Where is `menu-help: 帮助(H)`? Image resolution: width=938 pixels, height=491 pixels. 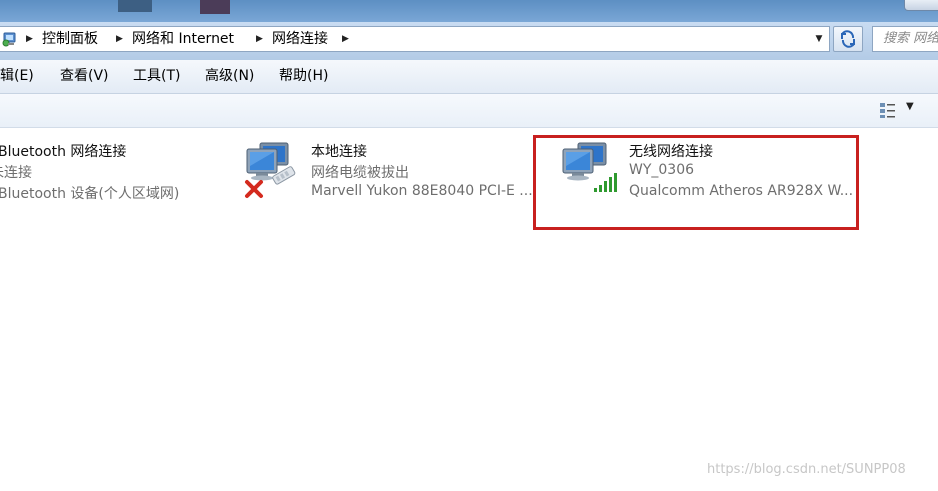
menu-help: 帮助(H) is located at coordinates (303, 76).